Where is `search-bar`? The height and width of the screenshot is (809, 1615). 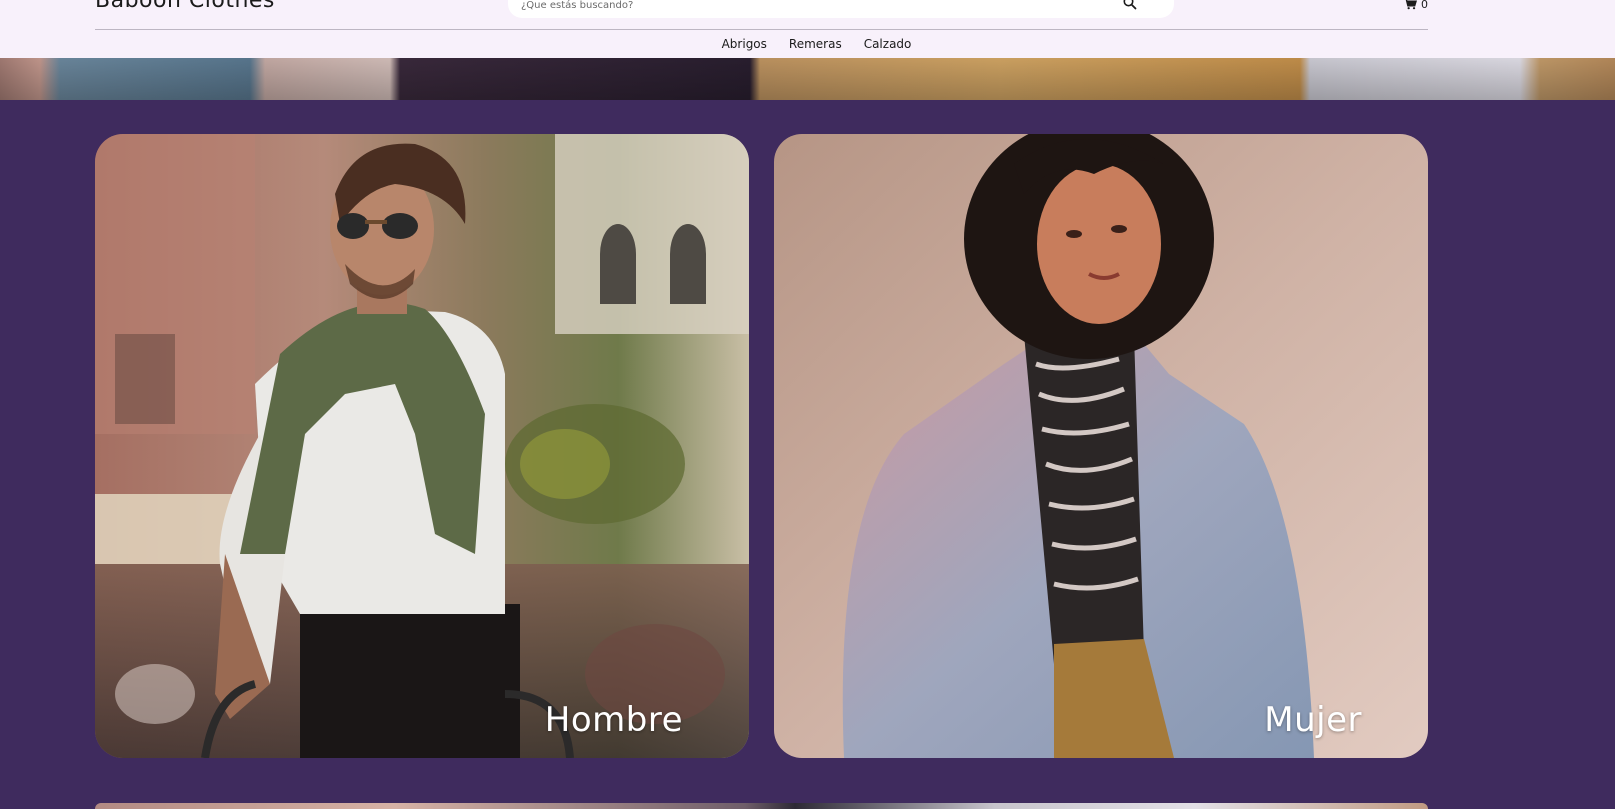 search-bar is located at coordinates (841, 9).